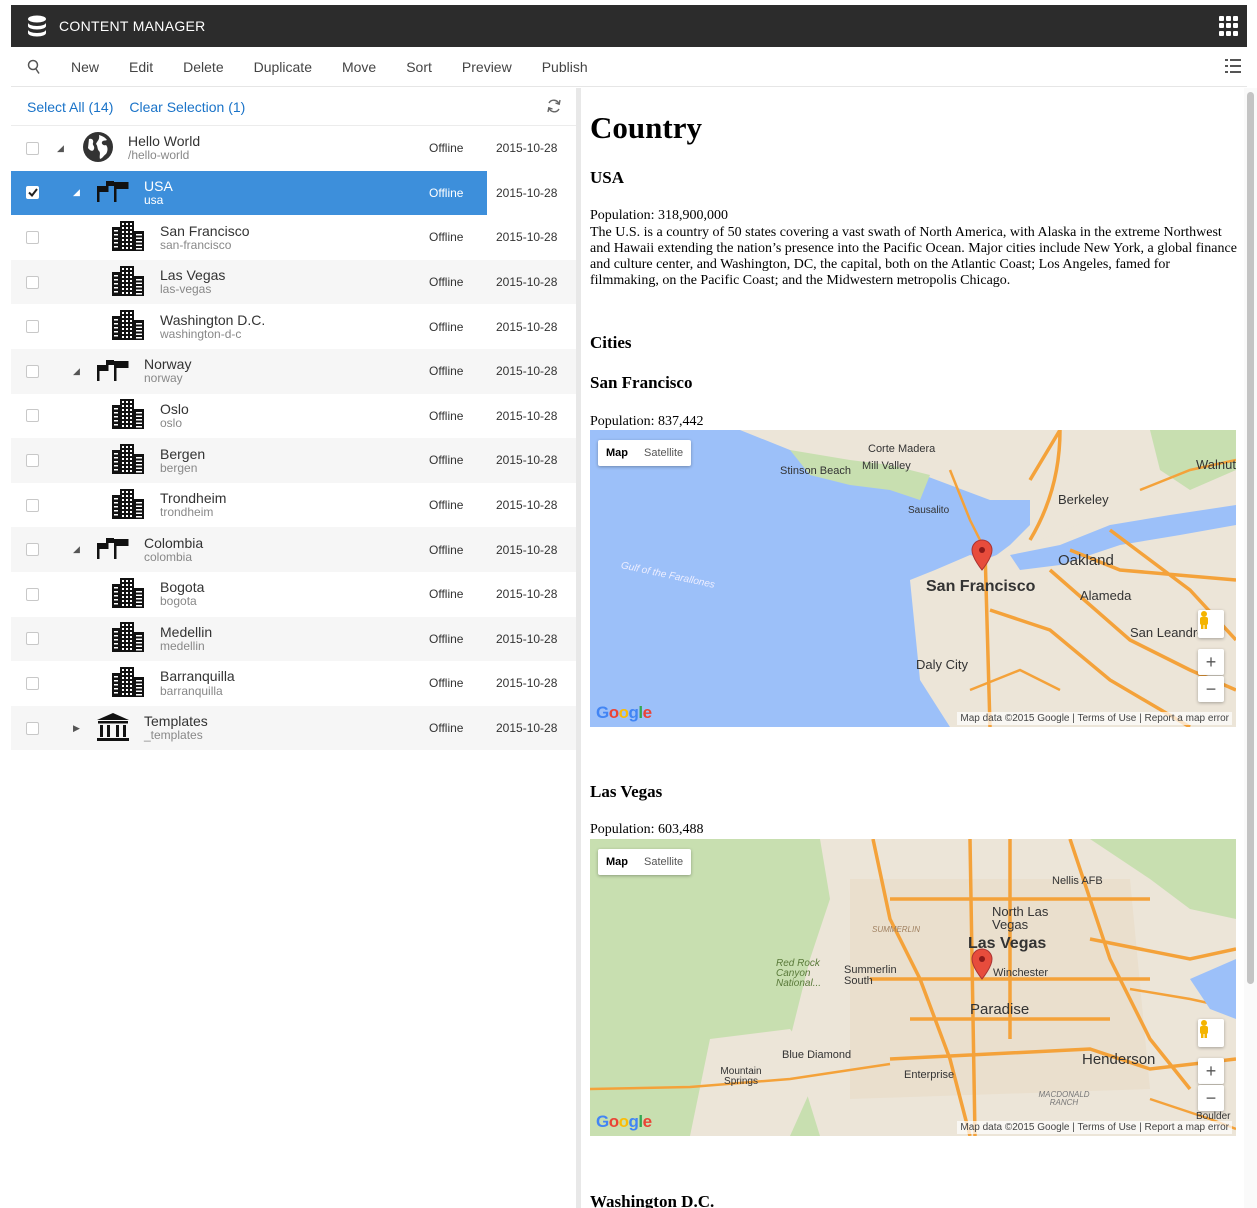 Image resolution: width=1257 pixels, height=1208 pixels. What do you see at coordinates (113, 728) in the screenshot?
I see `temple-icon` at bounding box center [113, 728].